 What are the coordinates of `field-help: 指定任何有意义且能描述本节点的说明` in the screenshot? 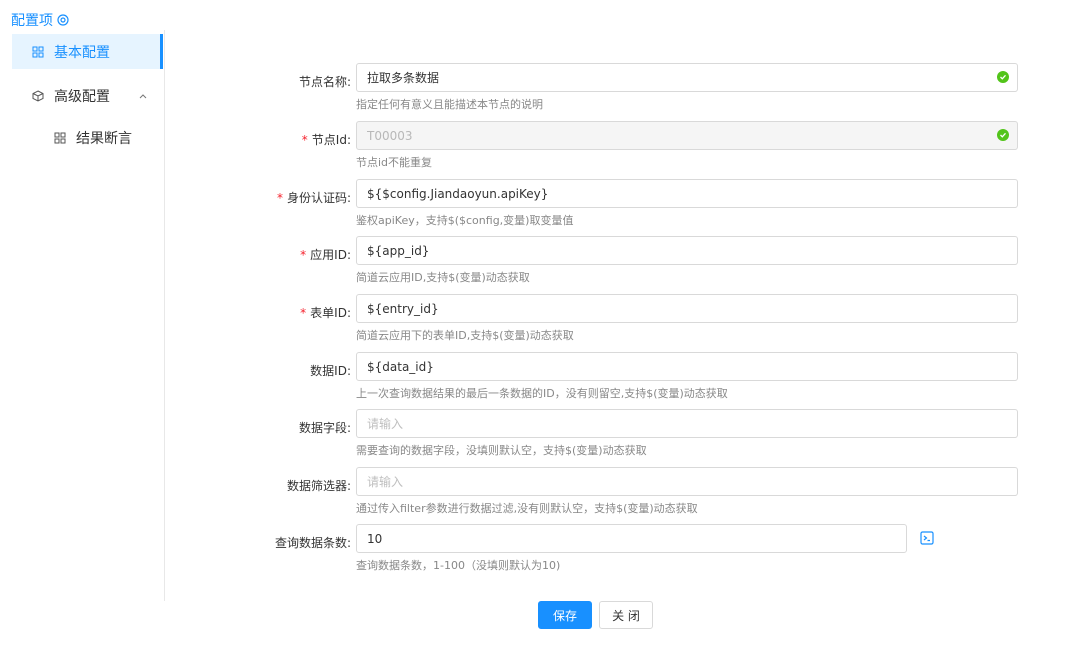 It's located at (449, 104).